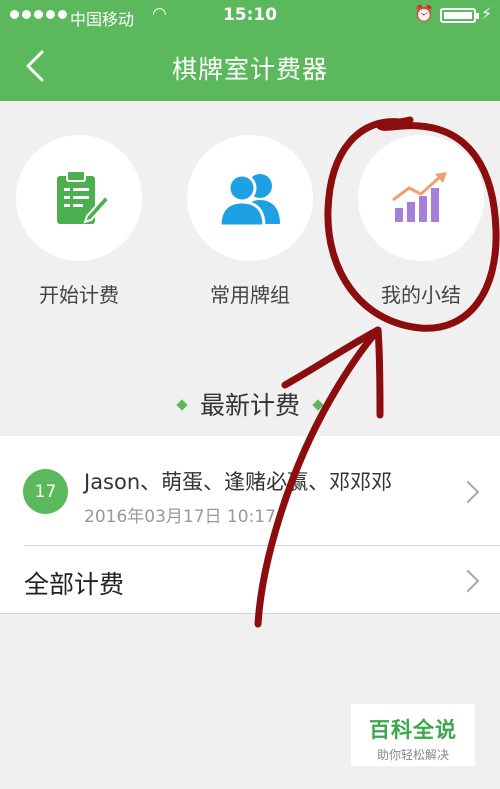 The image size is (500, 789). What do you see at coordinates (249, 69) in the screenshot?
I see `page-title: 棋牌室计费器` at bounding box center [249, 69].